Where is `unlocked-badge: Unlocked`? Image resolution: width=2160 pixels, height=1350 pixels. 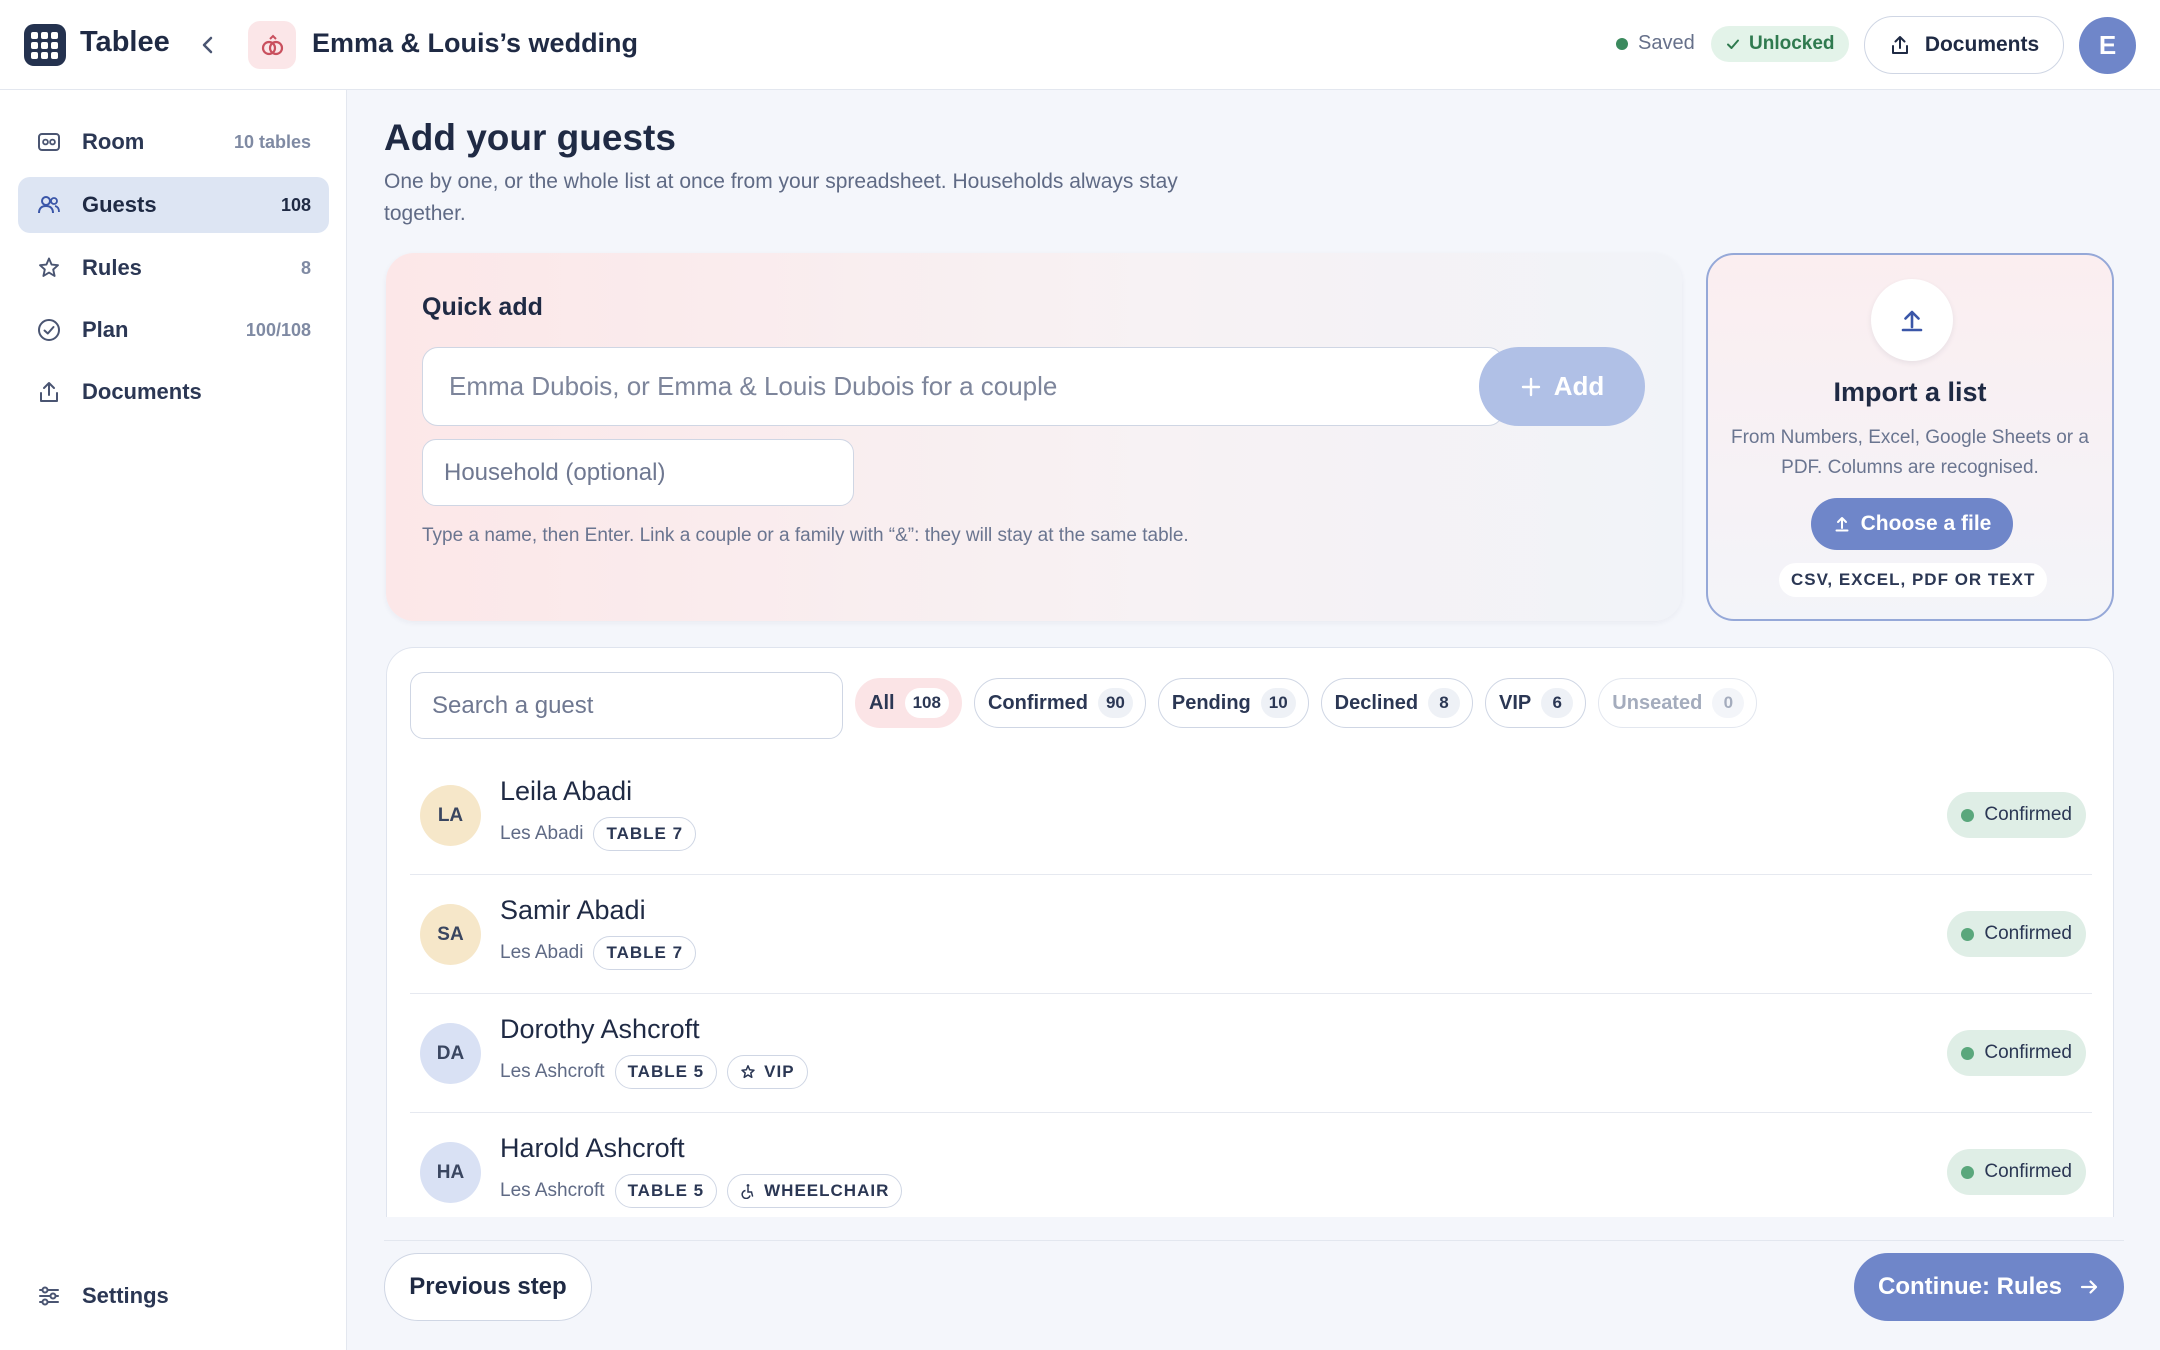 unlocked-badge: Unlocked is located at coordinates (1780, 44).